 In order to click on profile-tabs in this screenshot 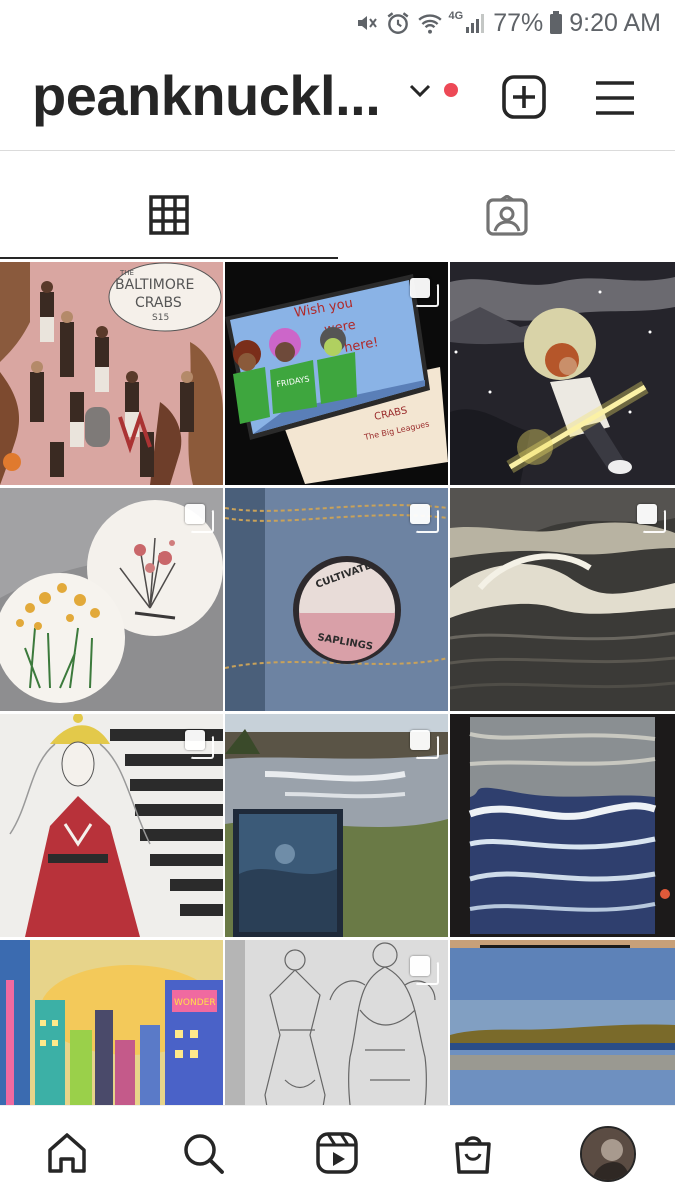, I will do `click(337, 217)`.